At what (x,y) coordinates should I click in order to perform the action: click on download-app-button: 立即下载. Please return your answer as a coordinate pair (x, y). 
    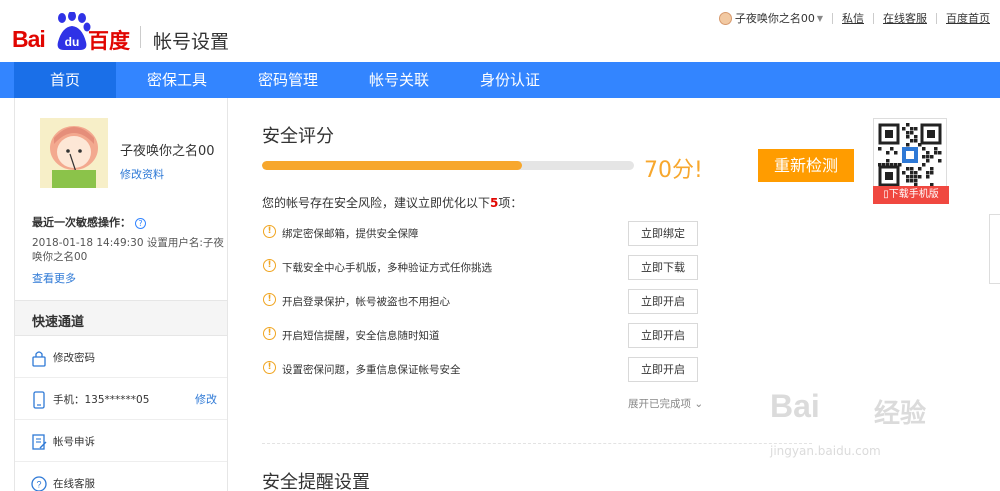
    Looking at the image, I should click on (663, 267).